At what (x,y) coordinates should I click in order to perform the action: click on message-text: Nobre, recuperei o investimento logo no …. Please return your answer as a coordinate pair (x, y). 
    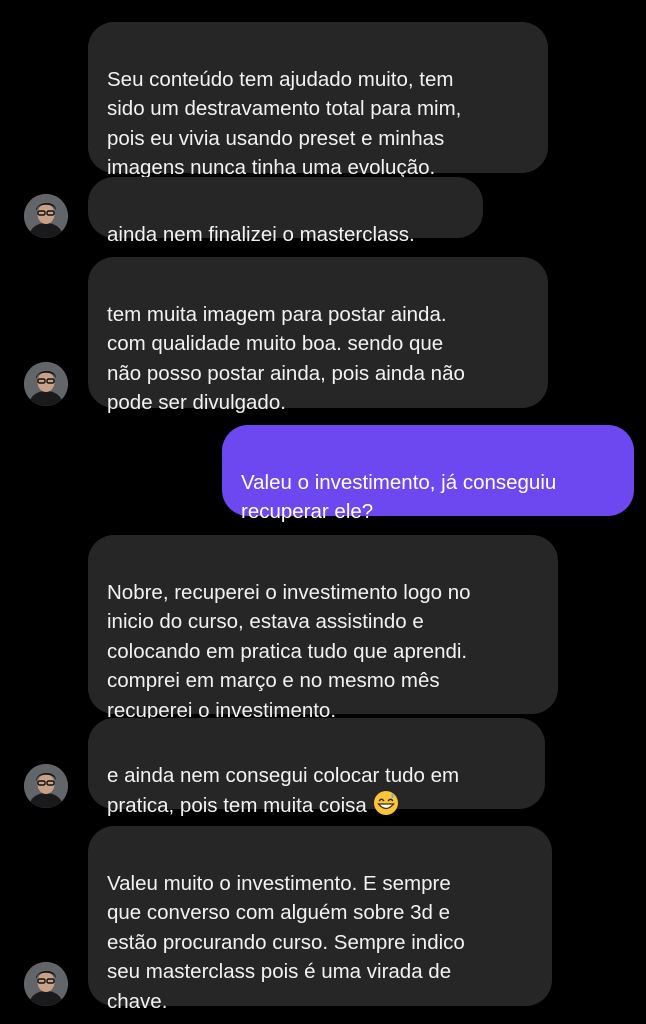
    Looking at the image, I should click on (289, 651).